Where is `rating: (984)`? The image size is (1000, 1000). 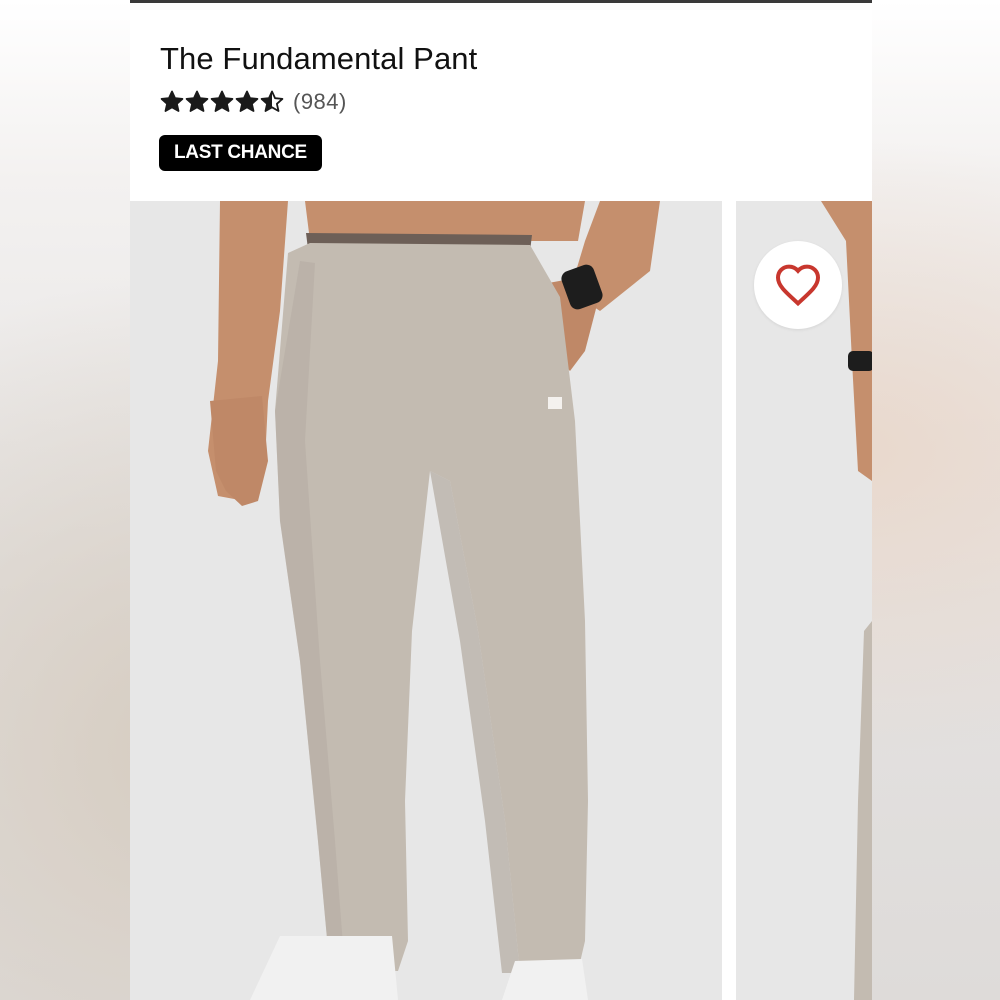 rating: (984) is located at coordinates (253, 102).